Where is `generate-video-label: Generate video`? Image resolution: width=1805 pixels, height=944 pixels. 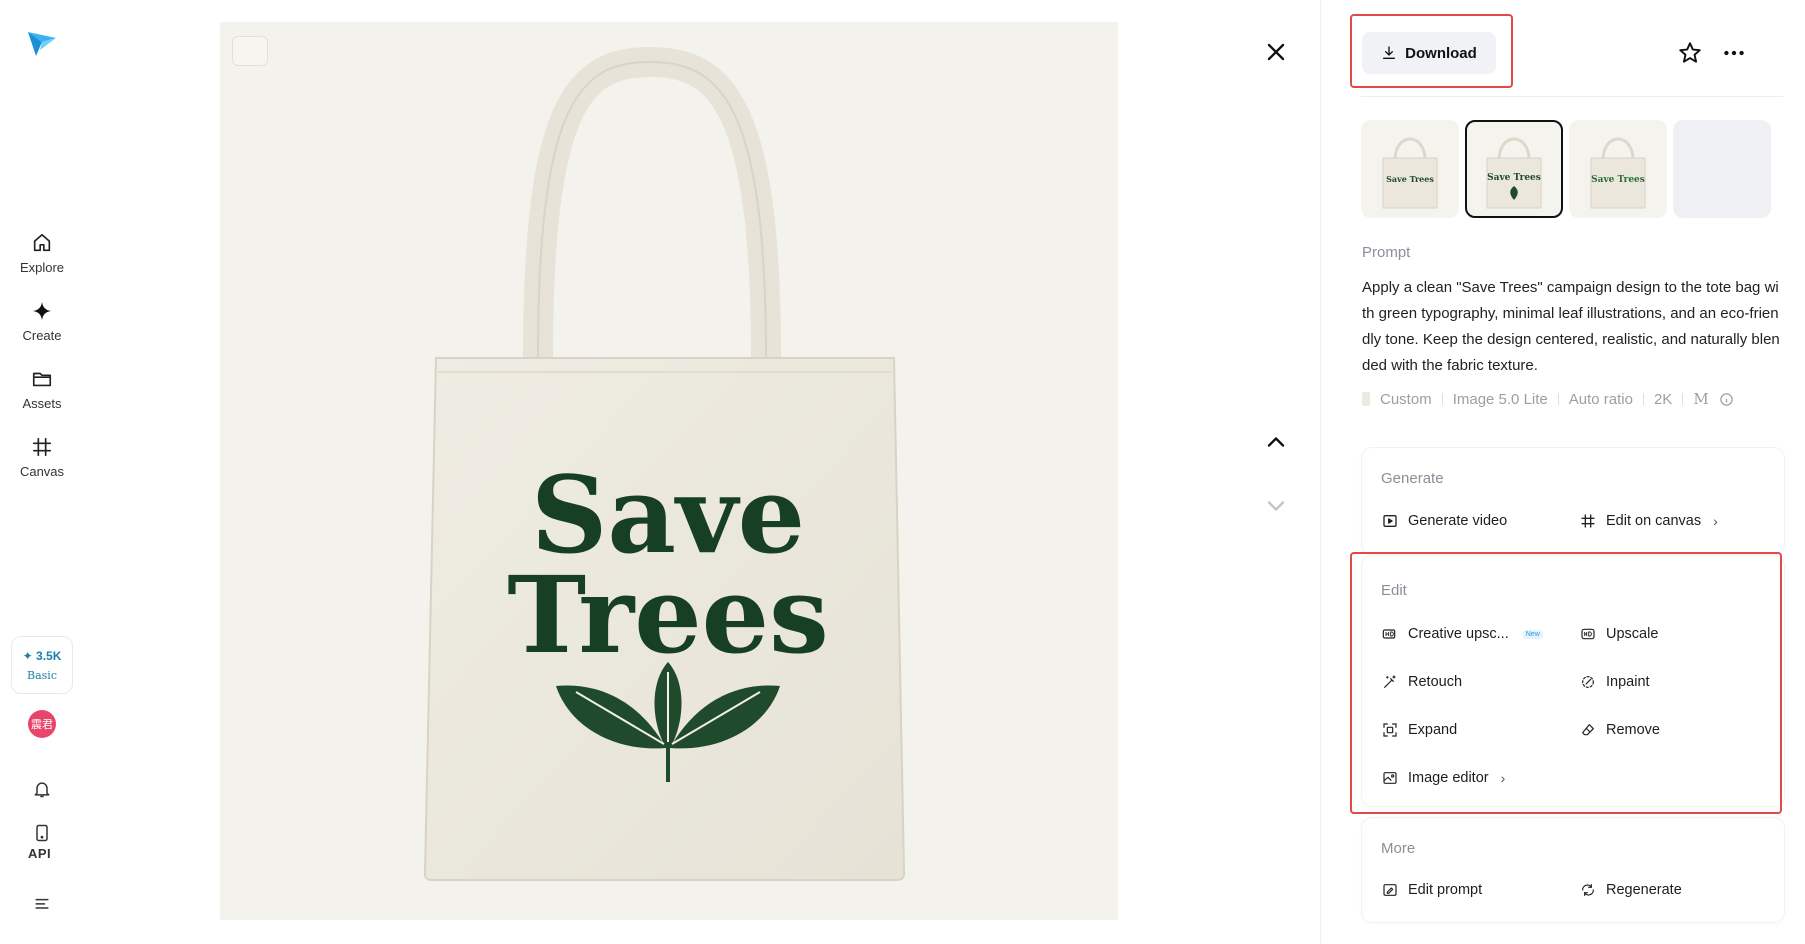 generate-video-label: Generate video is located at coordinates (1458, 521).